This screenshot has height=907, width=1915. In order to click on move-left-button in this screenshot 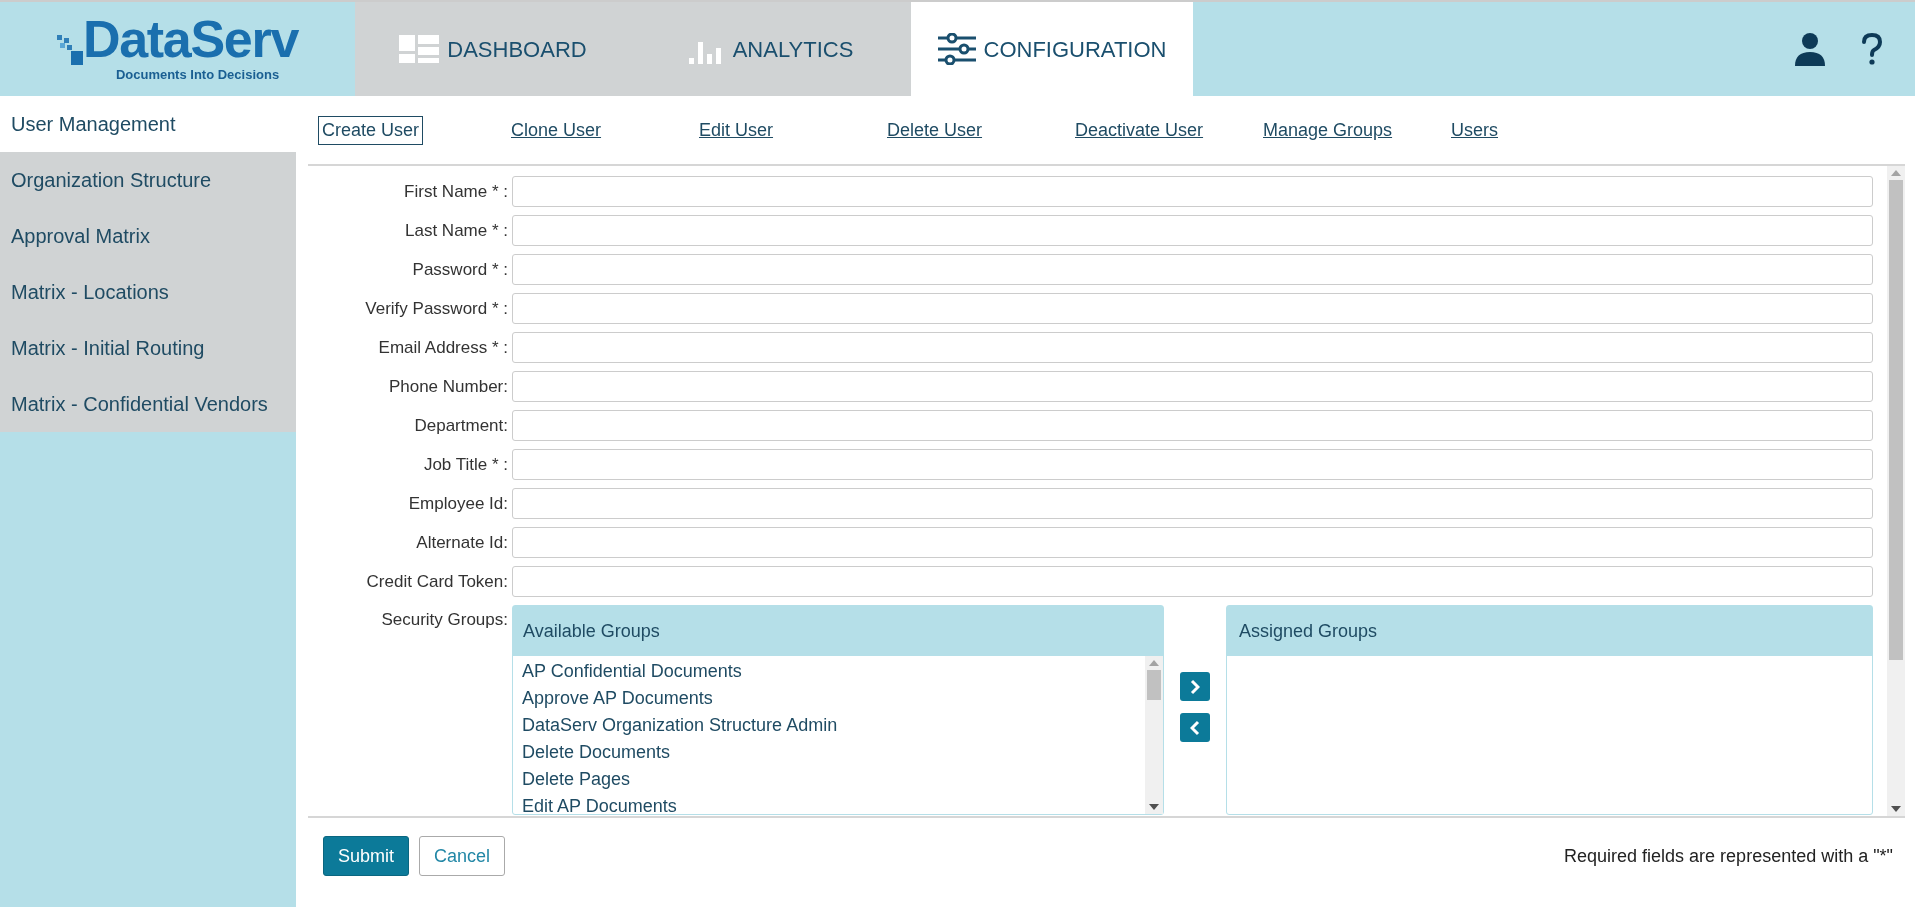, I will do `click(1195, 727)`.